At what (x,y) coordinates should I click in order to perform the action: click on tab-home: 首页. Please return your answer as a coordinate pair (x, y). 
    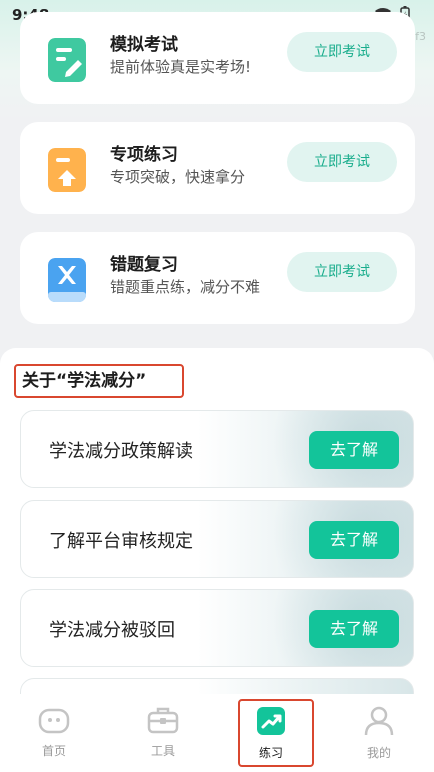
    Looking at the image, I should click on (54, 732).